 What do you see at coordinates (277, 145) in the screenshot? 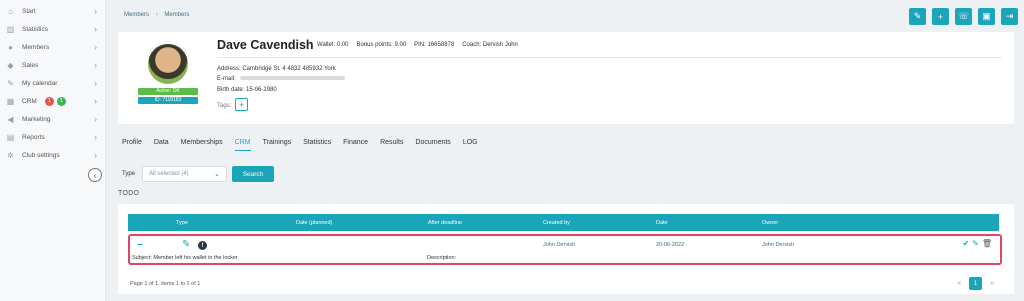
I see `tab-trainings: Trainings` at bounding box center [277, 145].